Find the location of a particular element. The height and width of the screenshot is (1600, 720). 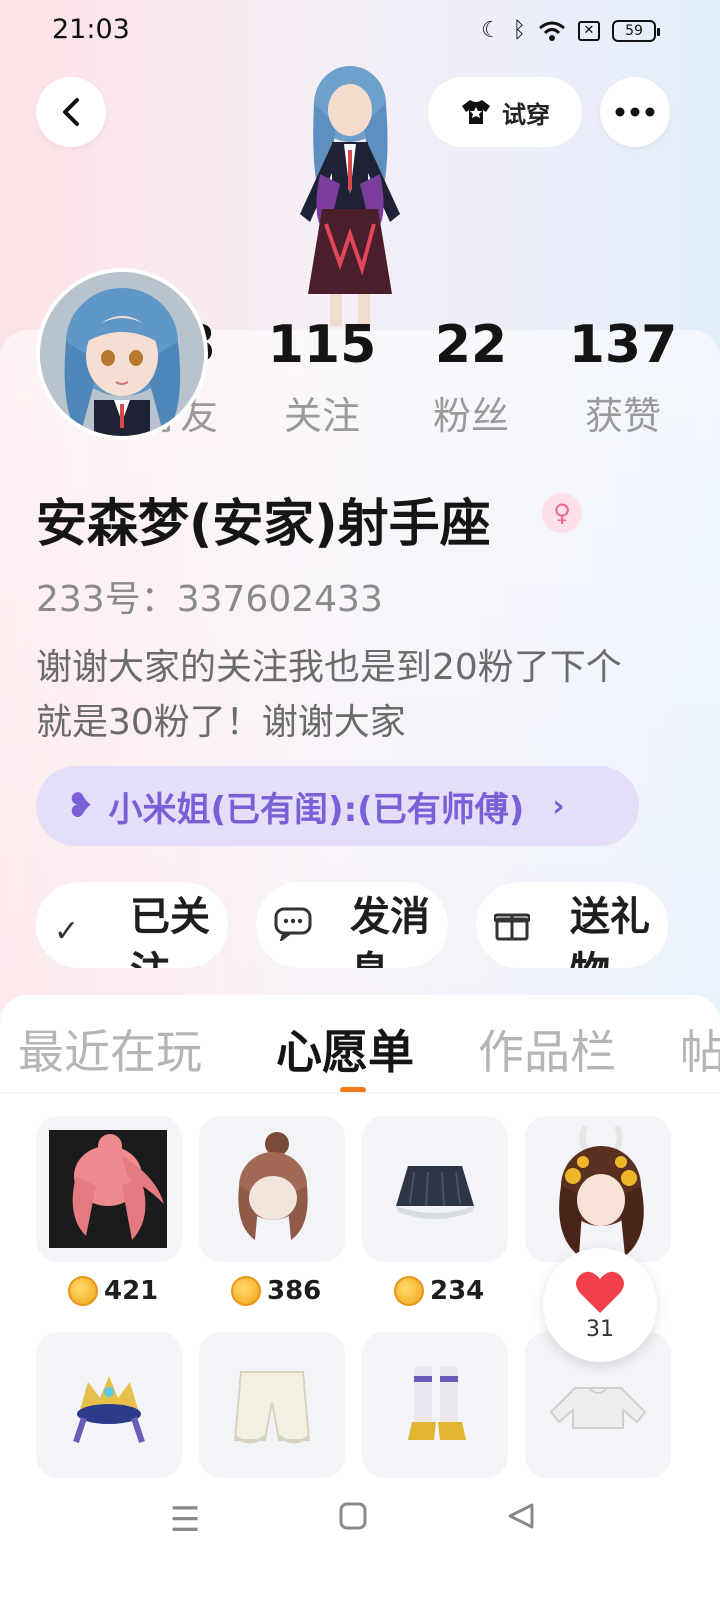

price-value: 234 is located at coordinates (457, 1291).